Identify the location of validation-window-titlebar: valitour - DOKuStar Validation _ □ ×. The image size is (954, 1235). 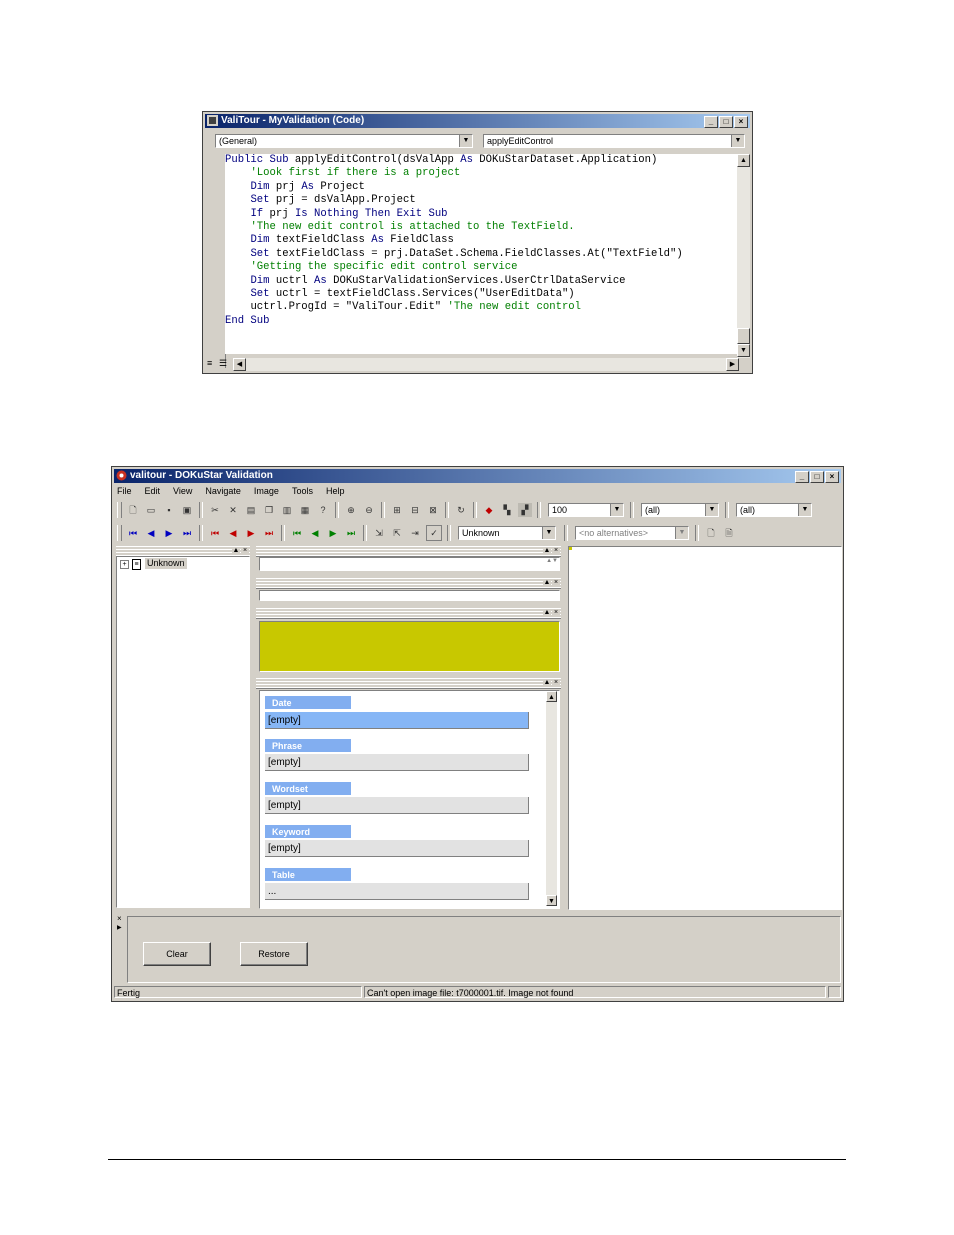
(477, 476).